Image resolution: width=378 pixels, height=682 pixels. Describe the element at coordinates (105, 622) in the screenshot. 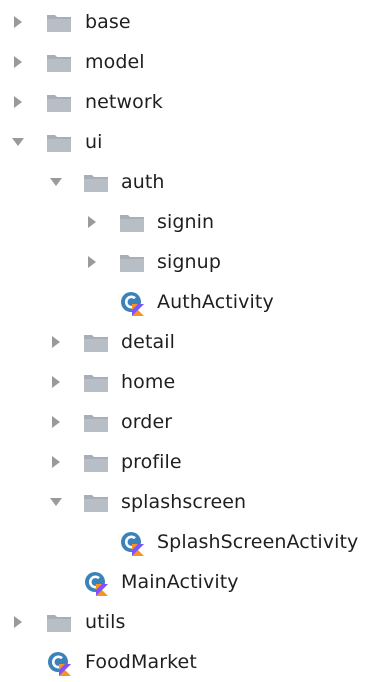

I see `tree-item-label: utils` at that location.